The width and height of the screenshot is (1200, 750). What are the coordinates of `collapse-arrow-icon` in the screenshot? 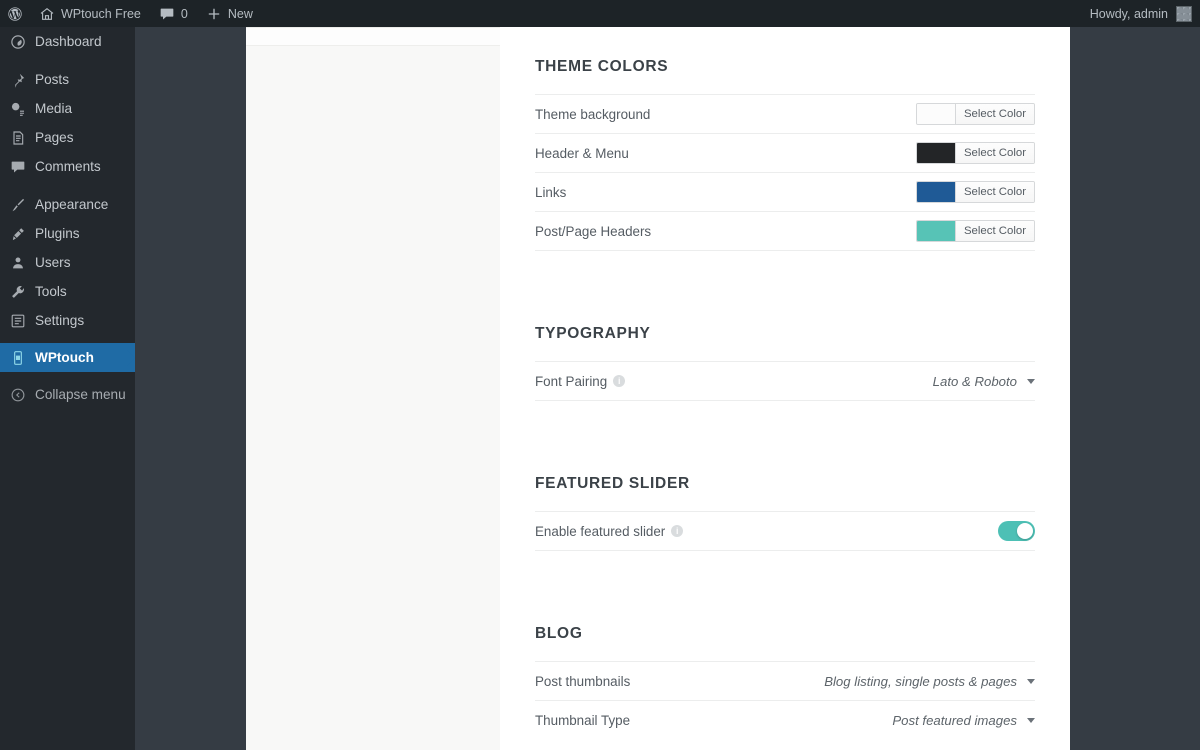 It's located at (18, 395).